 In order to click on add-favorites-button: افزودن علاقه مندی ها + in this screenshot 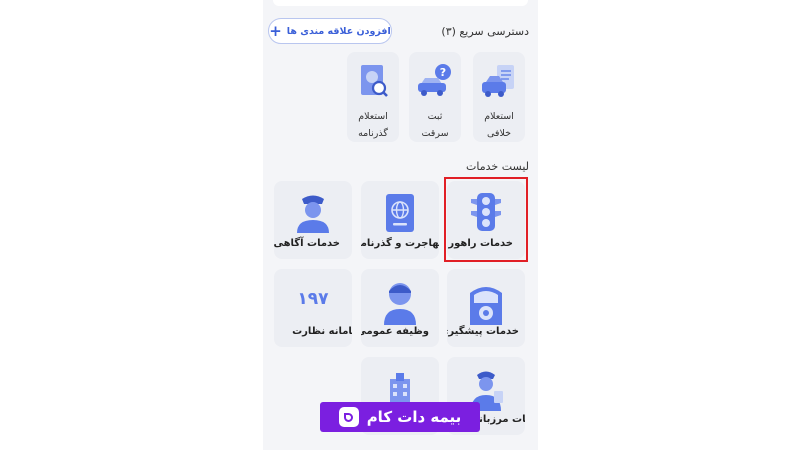, I will do `click(330, 31)`.